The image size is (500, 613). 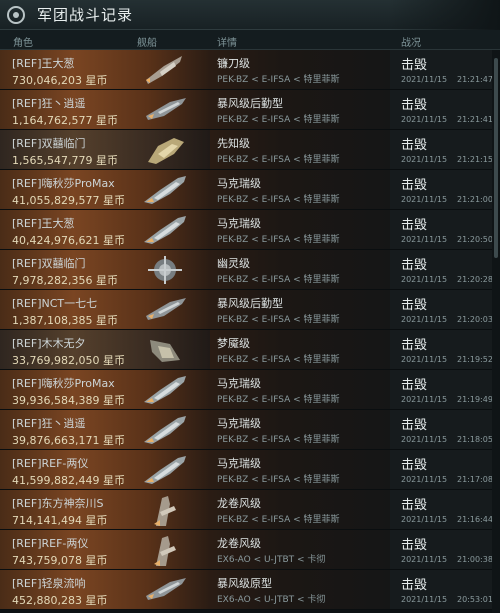 What do you see at coordinates (474, 119) in the screenshot?
I see `combat-time: 21:21:41` at bounding box center [474, 119].